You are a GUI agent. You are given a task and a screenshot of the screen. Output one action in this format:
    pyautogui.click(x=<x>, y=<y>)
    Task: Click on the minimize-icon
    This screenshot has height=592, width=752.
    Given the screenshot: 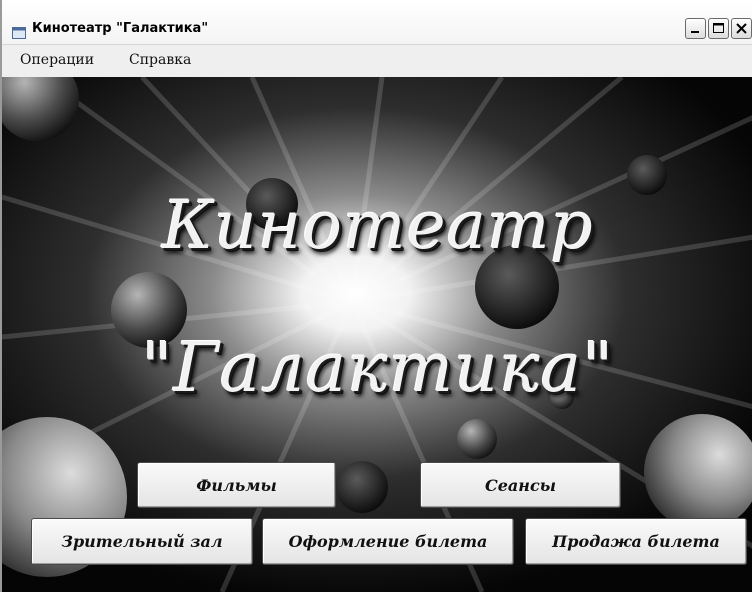 What is the action you would take?
    pyautogui.click(x=695, y=32)
    